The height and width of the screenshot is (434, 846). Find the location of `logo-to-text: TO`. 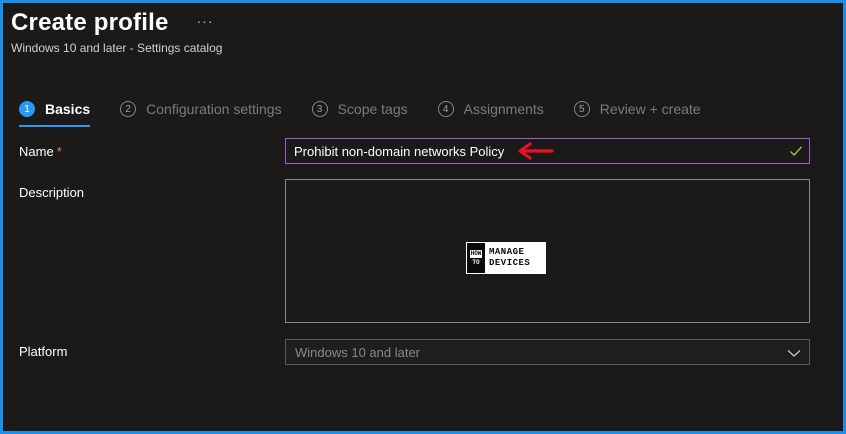

logo-to-text: TO is located at coordinates (476, 262).